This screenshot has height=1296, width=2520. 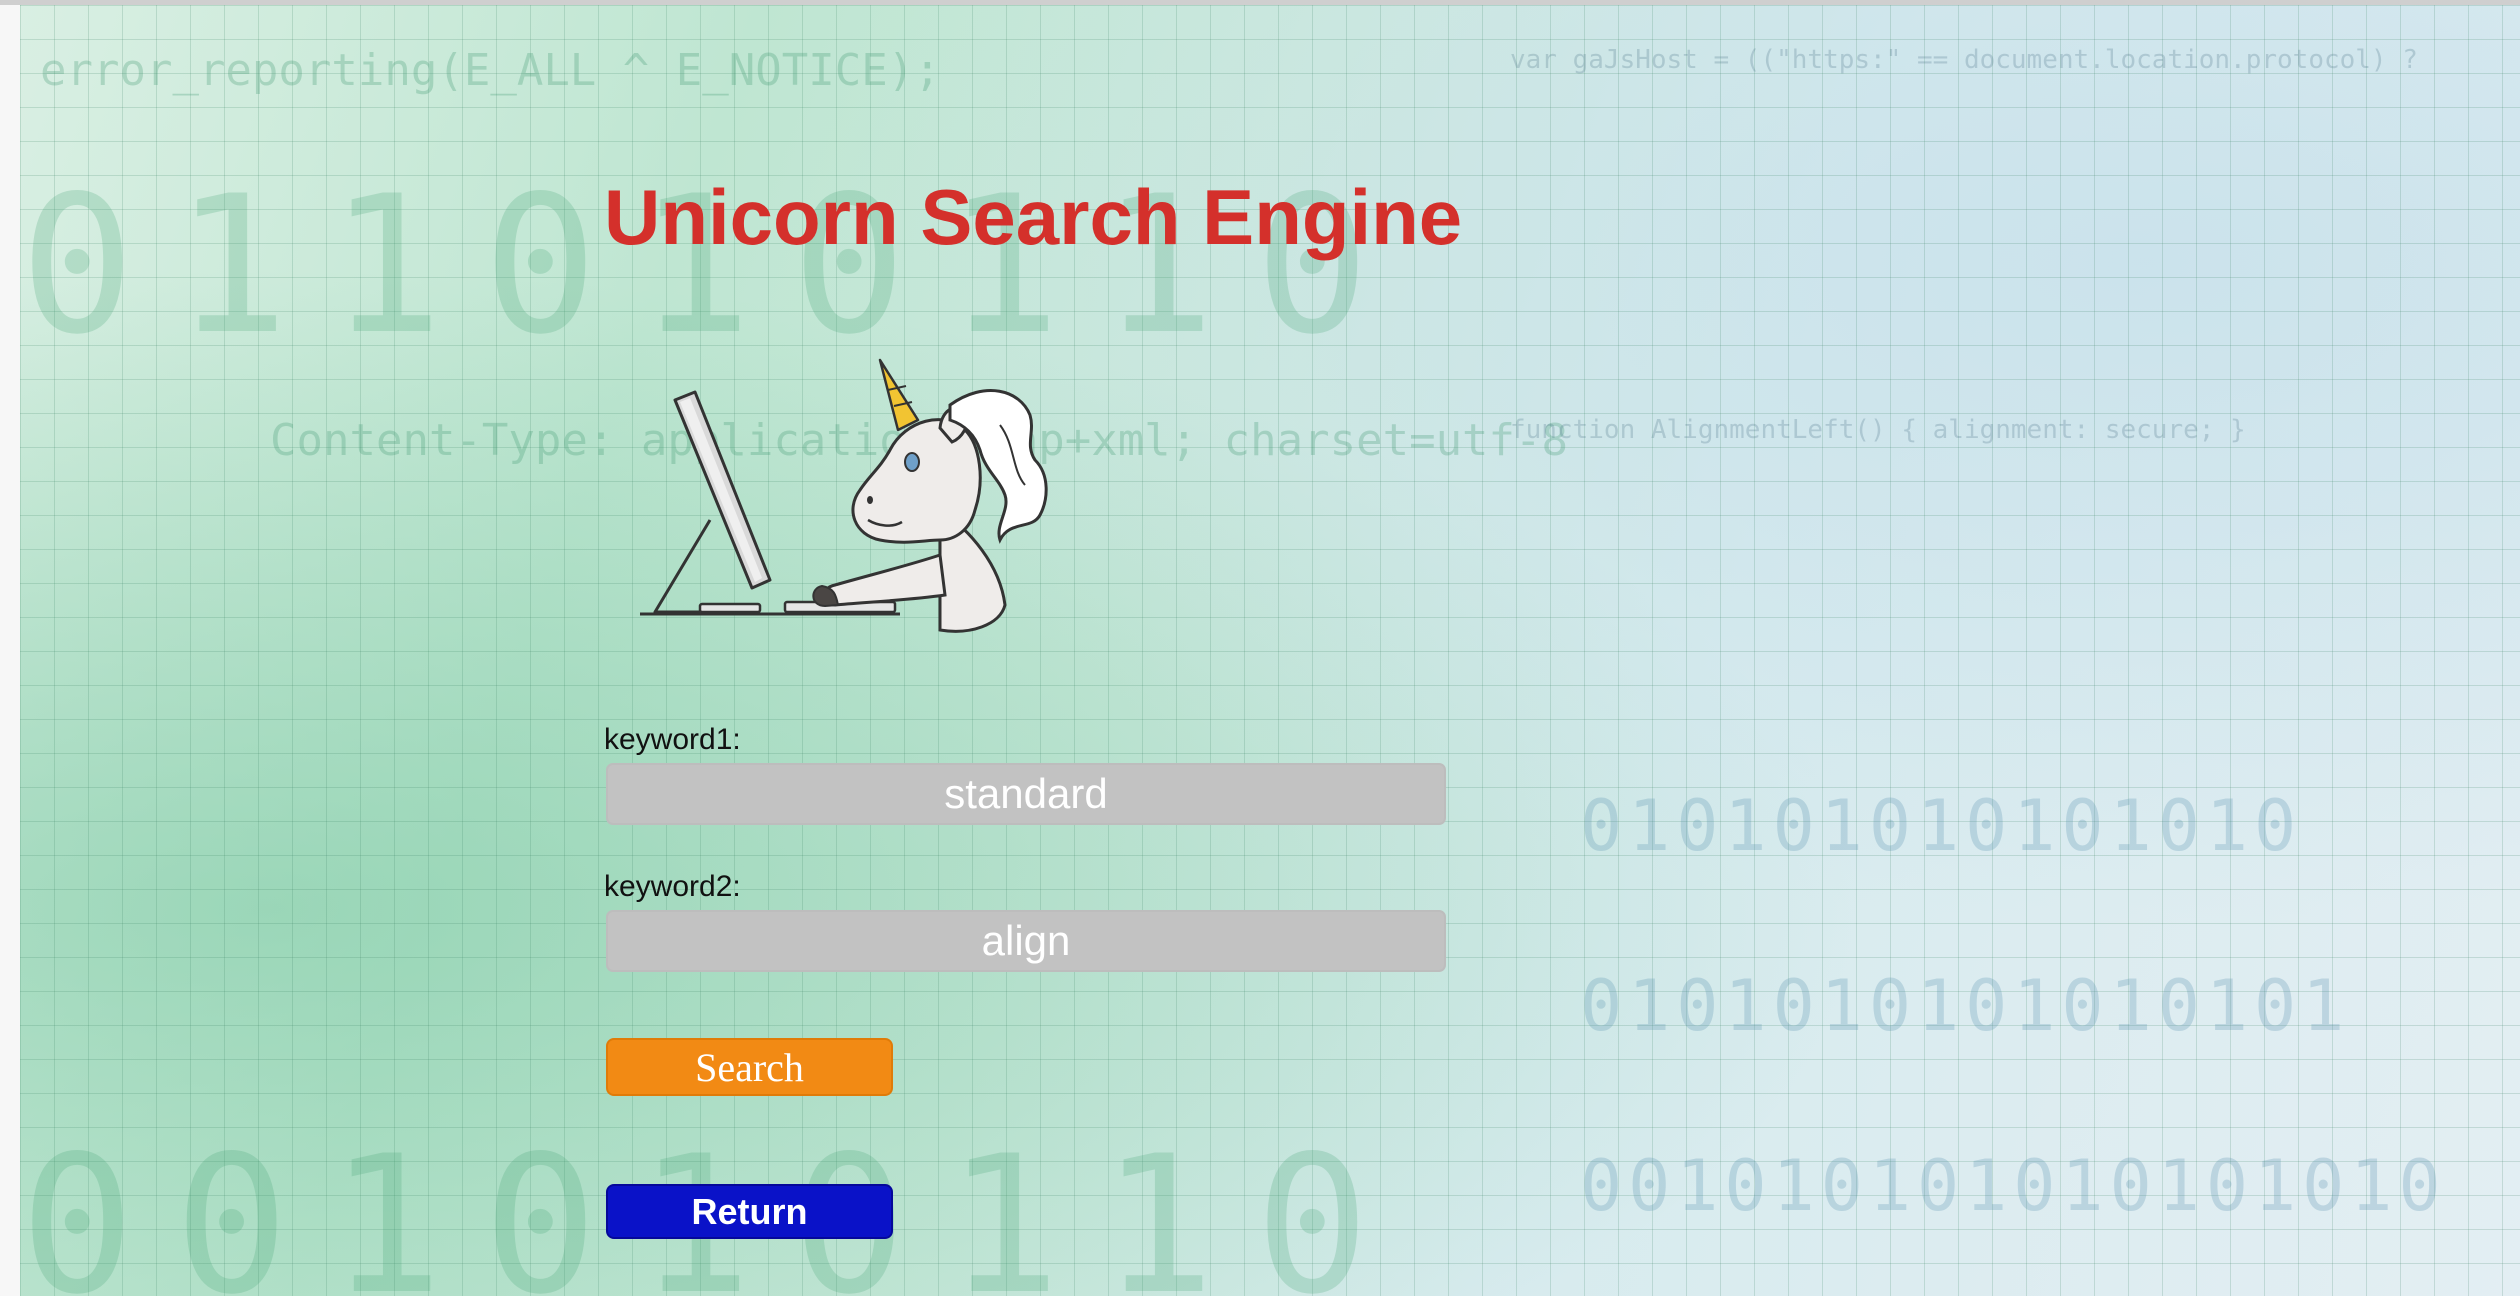 I want to click on keyword2-input, so click(x=1026, y=941).